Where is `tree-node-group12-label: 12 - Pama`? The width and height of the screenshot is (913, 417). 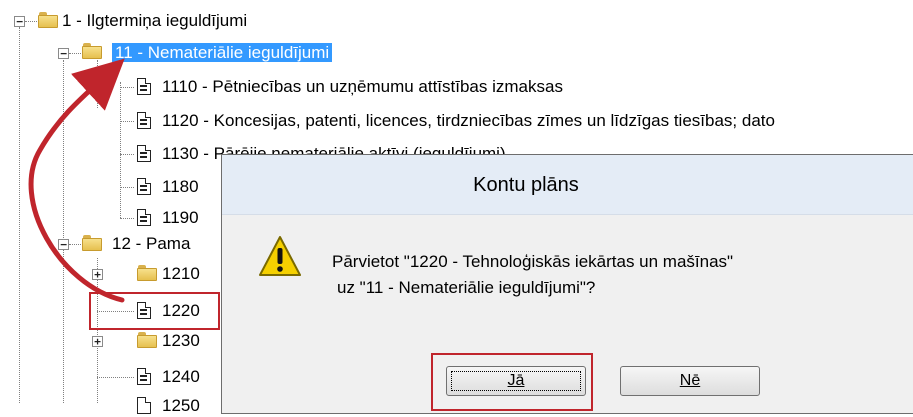 tree-node-group12-label: 12 - Pama is located at coordinates (151, 244).